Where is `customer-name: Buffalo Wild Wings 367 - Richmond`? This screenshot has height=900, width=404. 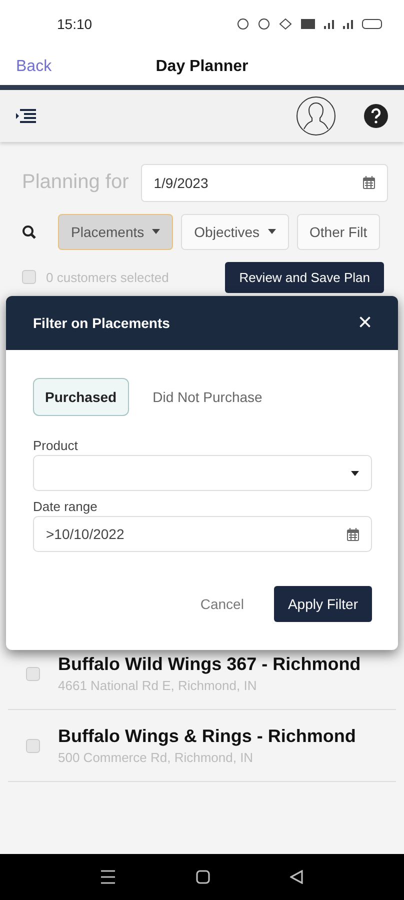 customer-name: Buffalo Wild Wings 367 - Richmond is located at coordinates (209, 665).